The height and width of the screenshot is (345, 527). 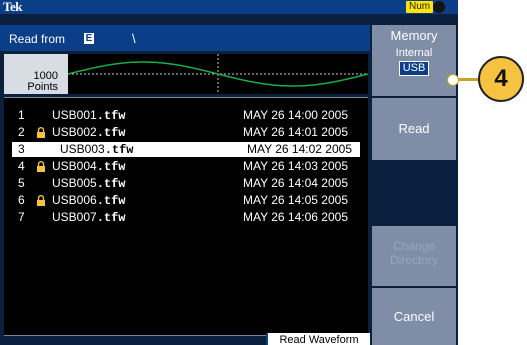 I want to click on usb-selected-badge: USB, so click(x=414, y=68).